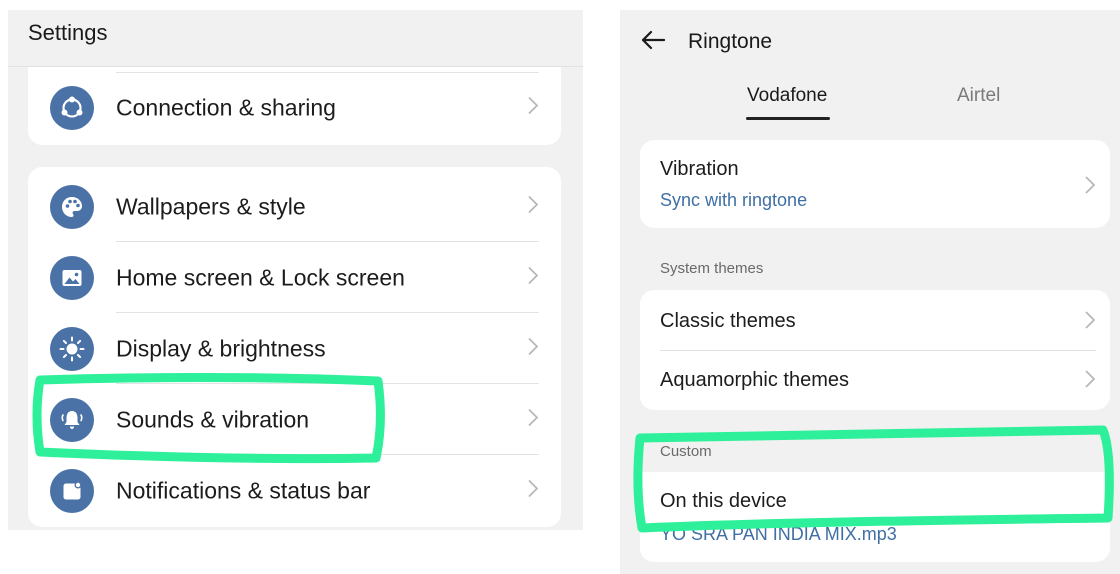 Image resolution: width=1120 pixels, height=574 pixels. What do you see at coordinates (211, 206) in the screenshot?
I see `settings-item-label: Wallpapers & style` at bounding box center [211, 206].